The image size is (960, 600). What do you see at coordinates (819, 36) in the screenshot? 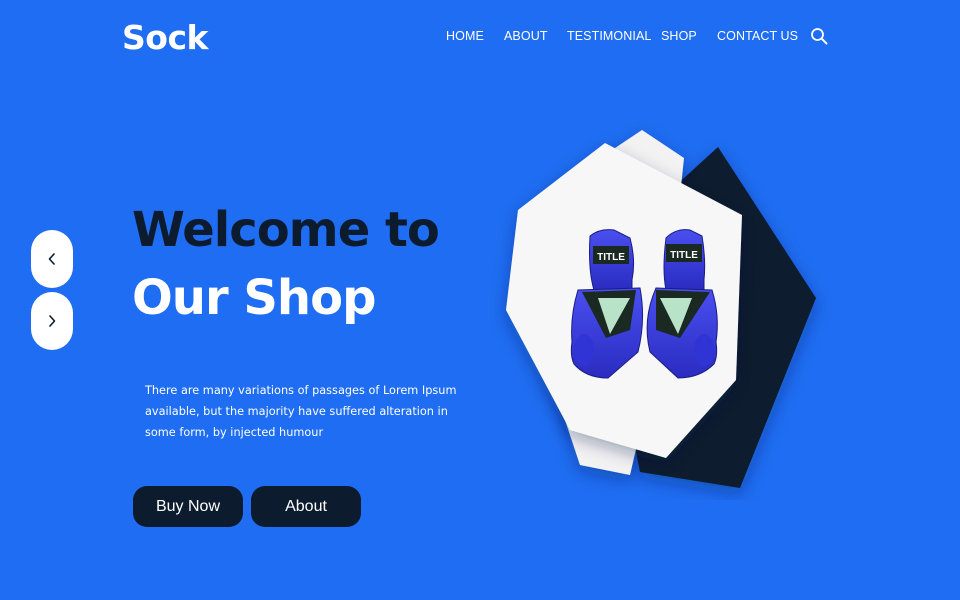
I see `search-icon` at bounding box center [819, 36].